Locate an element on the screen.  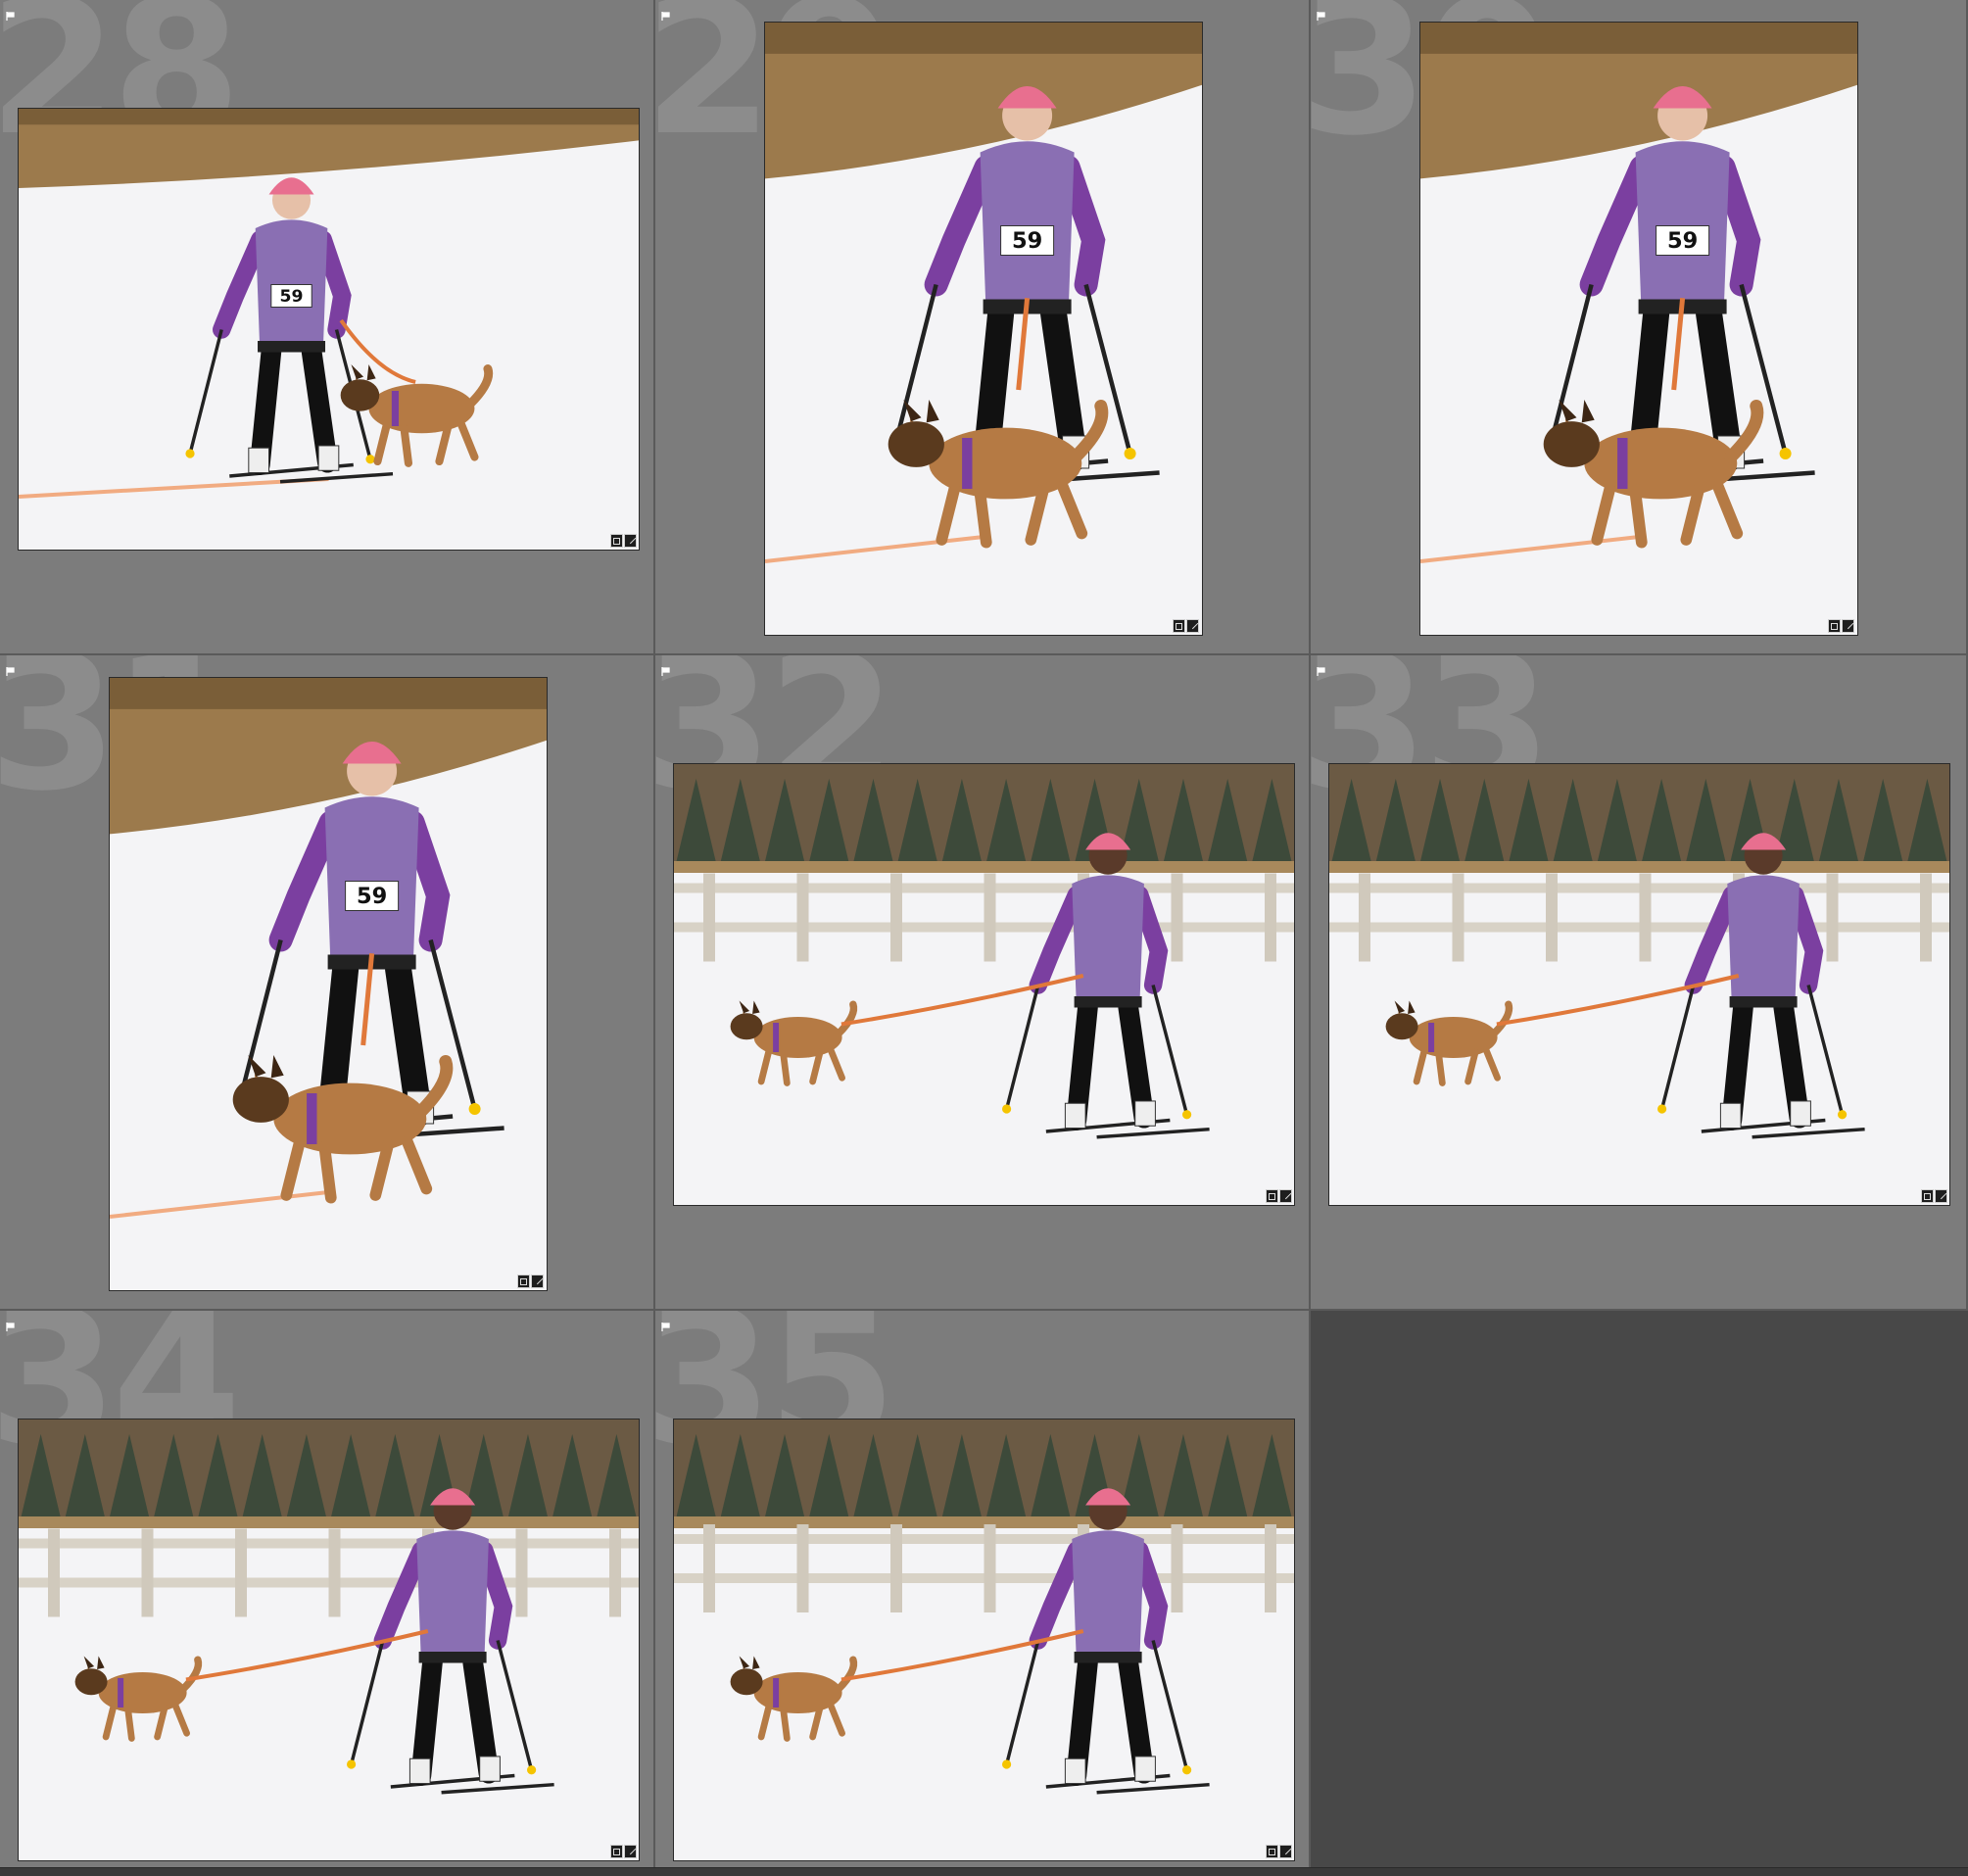
bottom-scroll-bar is located at coordinates (984, 1872).